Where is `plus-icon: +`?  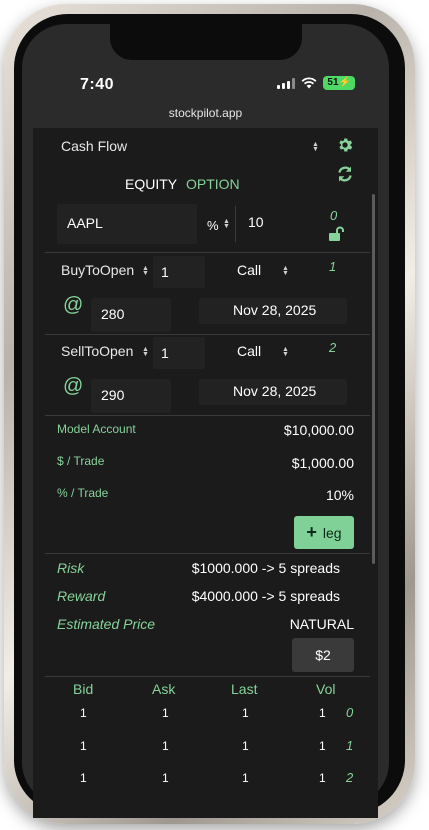 plus-icon: + is located at coordinates (311, 532).